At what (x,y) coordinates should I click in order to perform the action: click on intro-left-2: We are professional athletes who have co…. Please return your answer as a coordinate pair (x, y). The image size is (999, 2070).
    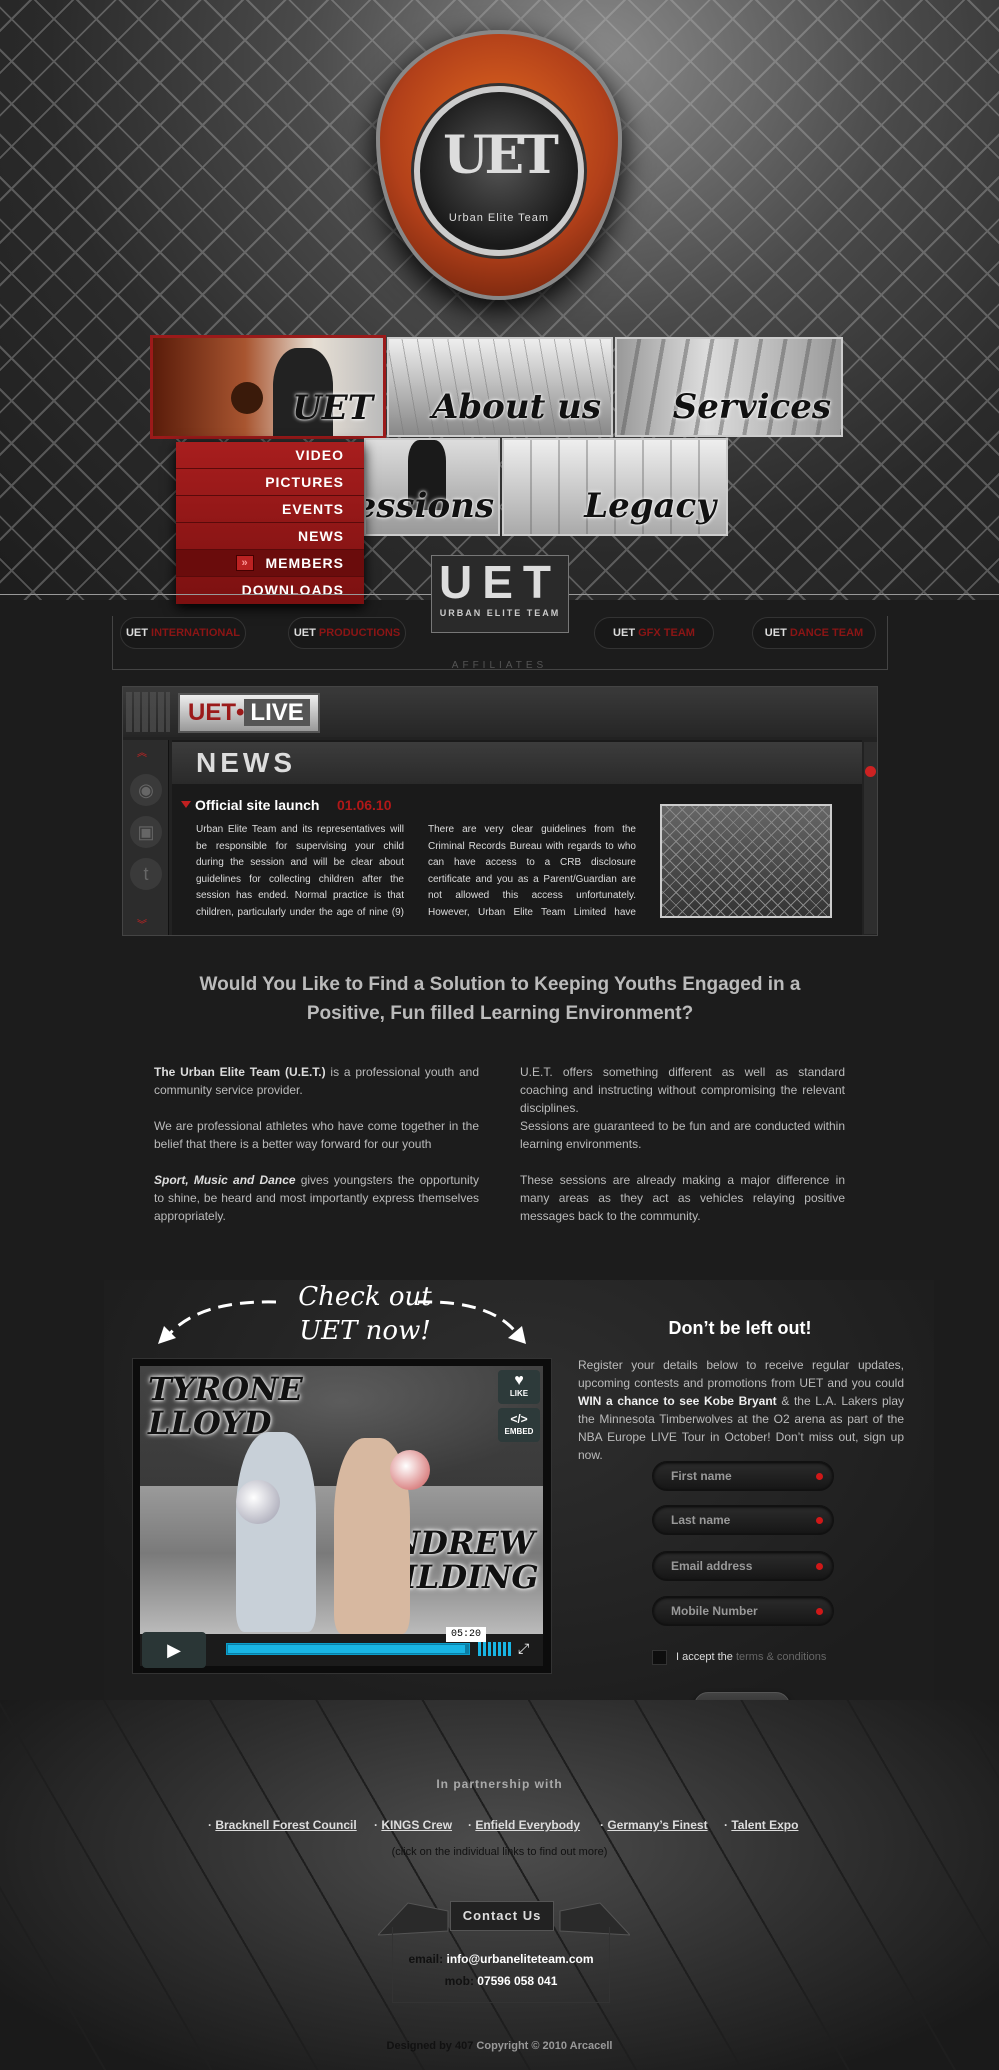
    Looking at the image, I should click on (316, 1135).